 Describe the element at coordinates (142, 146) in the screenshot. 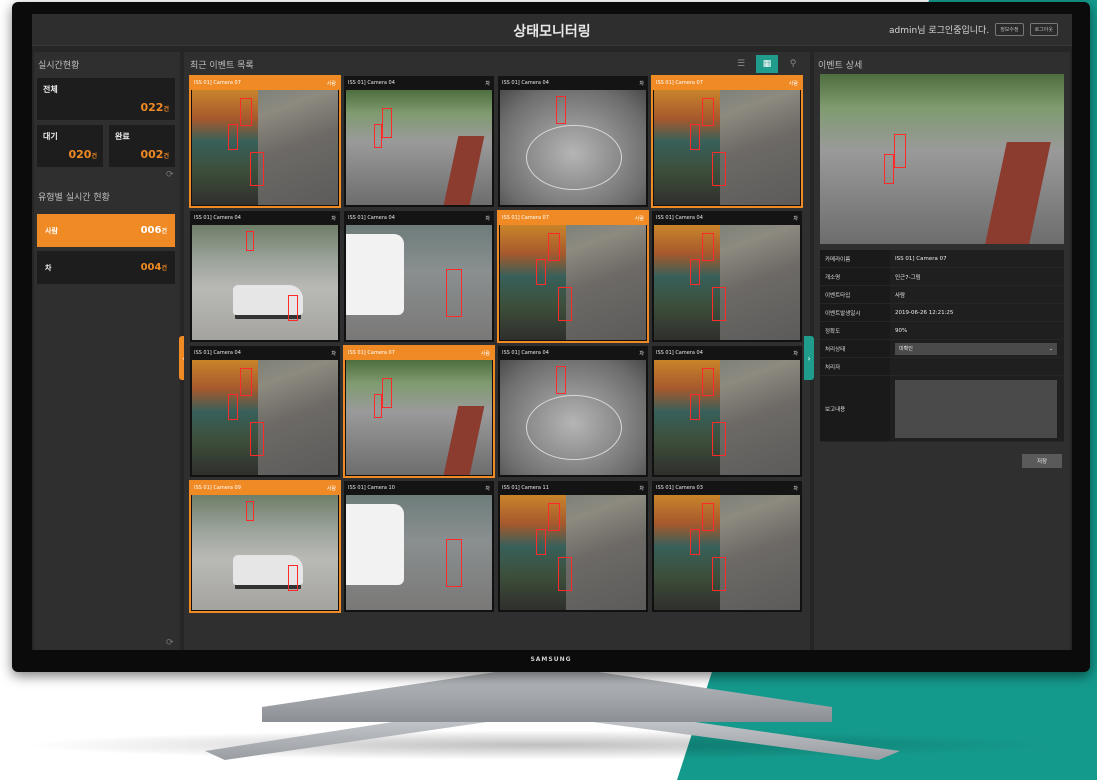

I see `stat-done: 완료 002건` at that location.